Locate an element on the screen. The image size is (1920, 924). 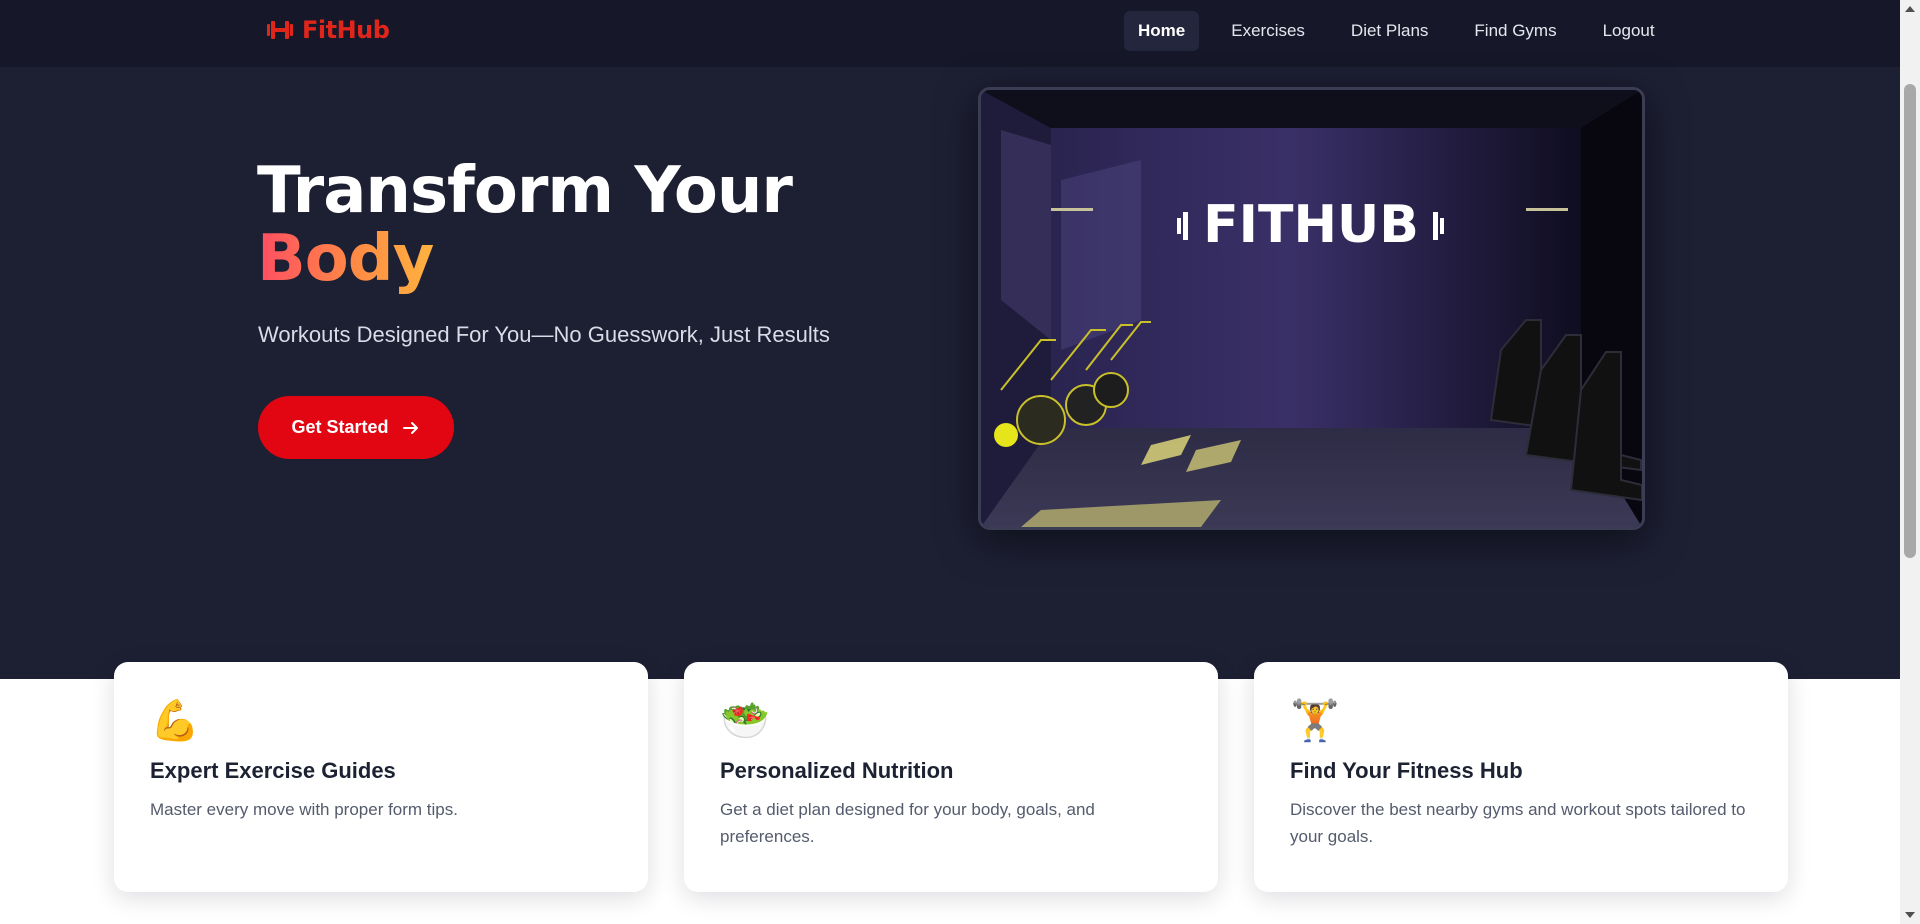
scroll-up-arrow-icon is located at coordinates (1910, 9).